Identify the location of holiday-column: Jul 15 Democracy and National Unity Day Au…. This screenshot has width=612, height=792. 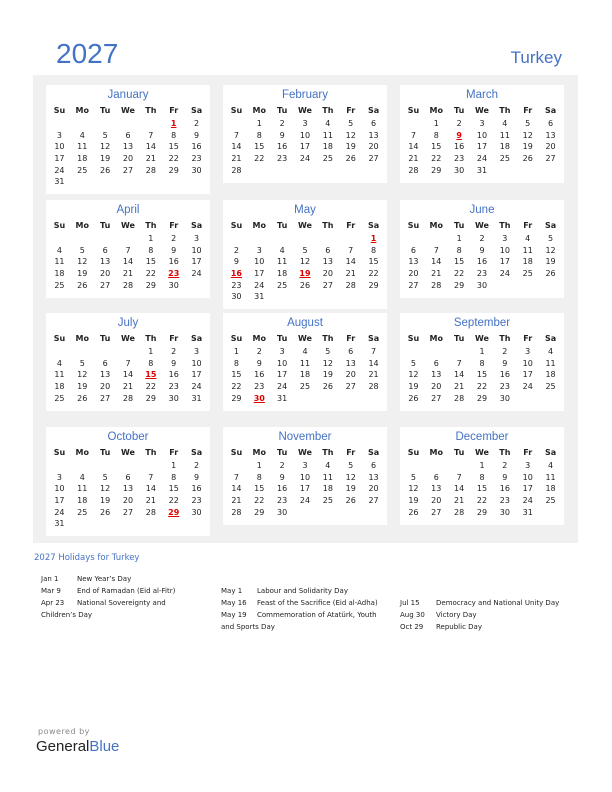
(485, 615).